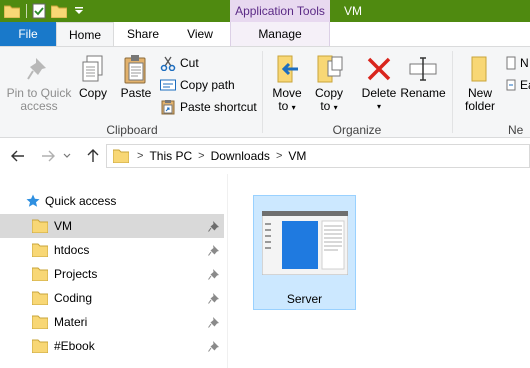  What do you see at coordinates (121, 156) in the screenshot?
I see `address-folder-icon` at bounding box center [121, 156].